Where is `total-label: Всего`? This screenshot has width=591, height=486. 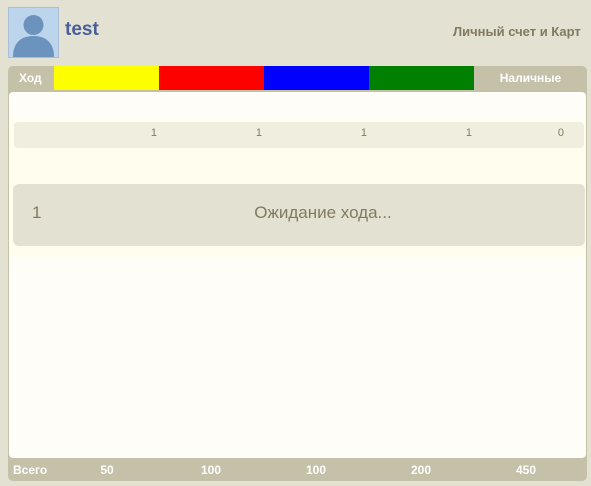
total-label: Всего is located at coordinates (30, 470).